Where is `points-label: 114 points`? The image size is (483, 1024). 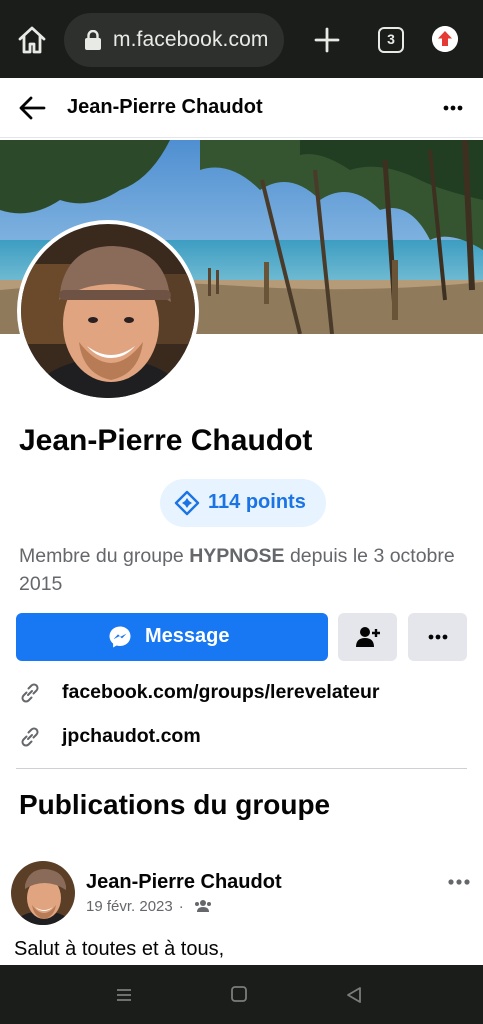
points-label: 114 points is located at coordinates (257, 502).